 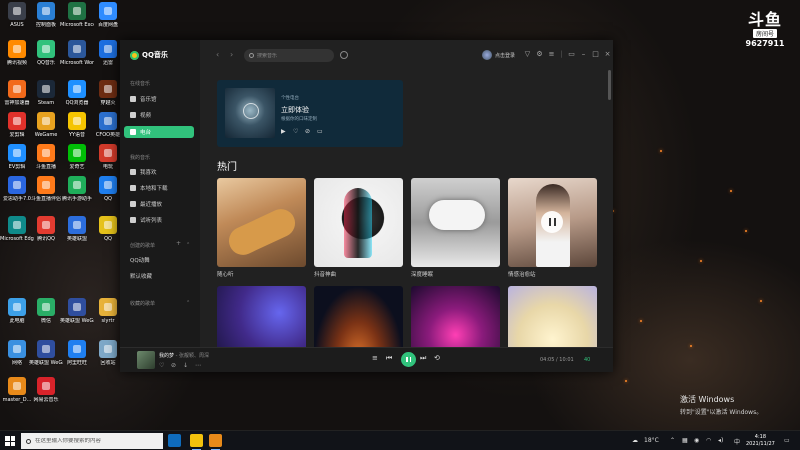 What do you see at coordinates (148, 173) in the screenshot?
I see `sidebar-item-label: 我喜欢` at bounding box center [148, 173].